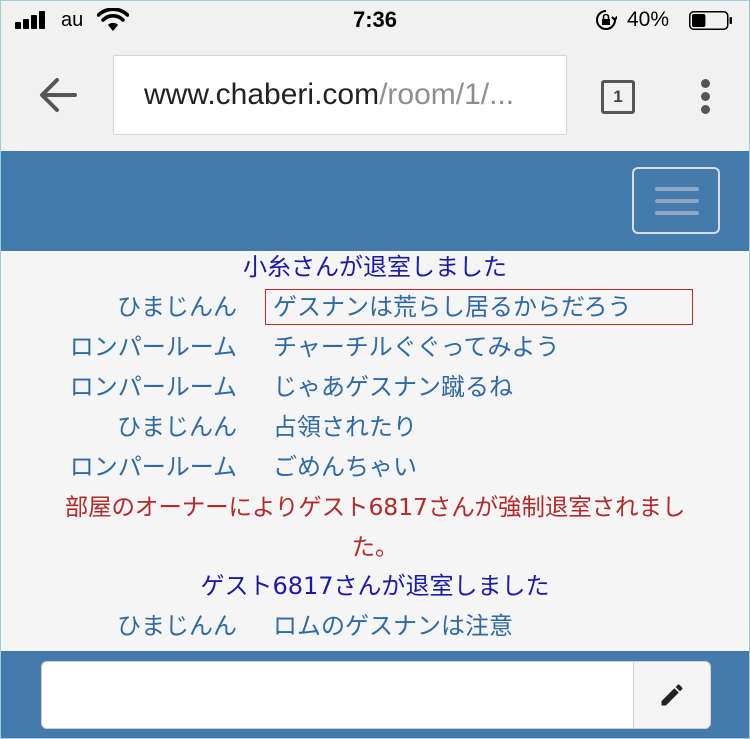  What do you see at coordinates (648, 19) in the screenshot?
I see `battery-percent: 40%` at bounding box center [648, 19].